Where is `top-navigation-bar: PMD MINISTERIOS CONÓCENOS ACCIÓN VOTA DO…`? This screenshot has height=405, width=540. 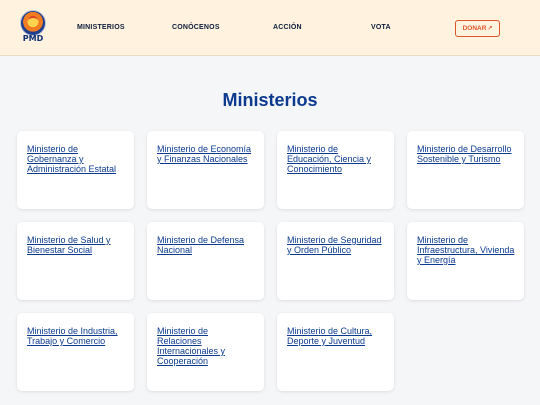
top-navigation-bar: PMD MINISTERIOS CONÓCENOS ACCIÓN VOTA DO… is located at coordinates (270, 28).